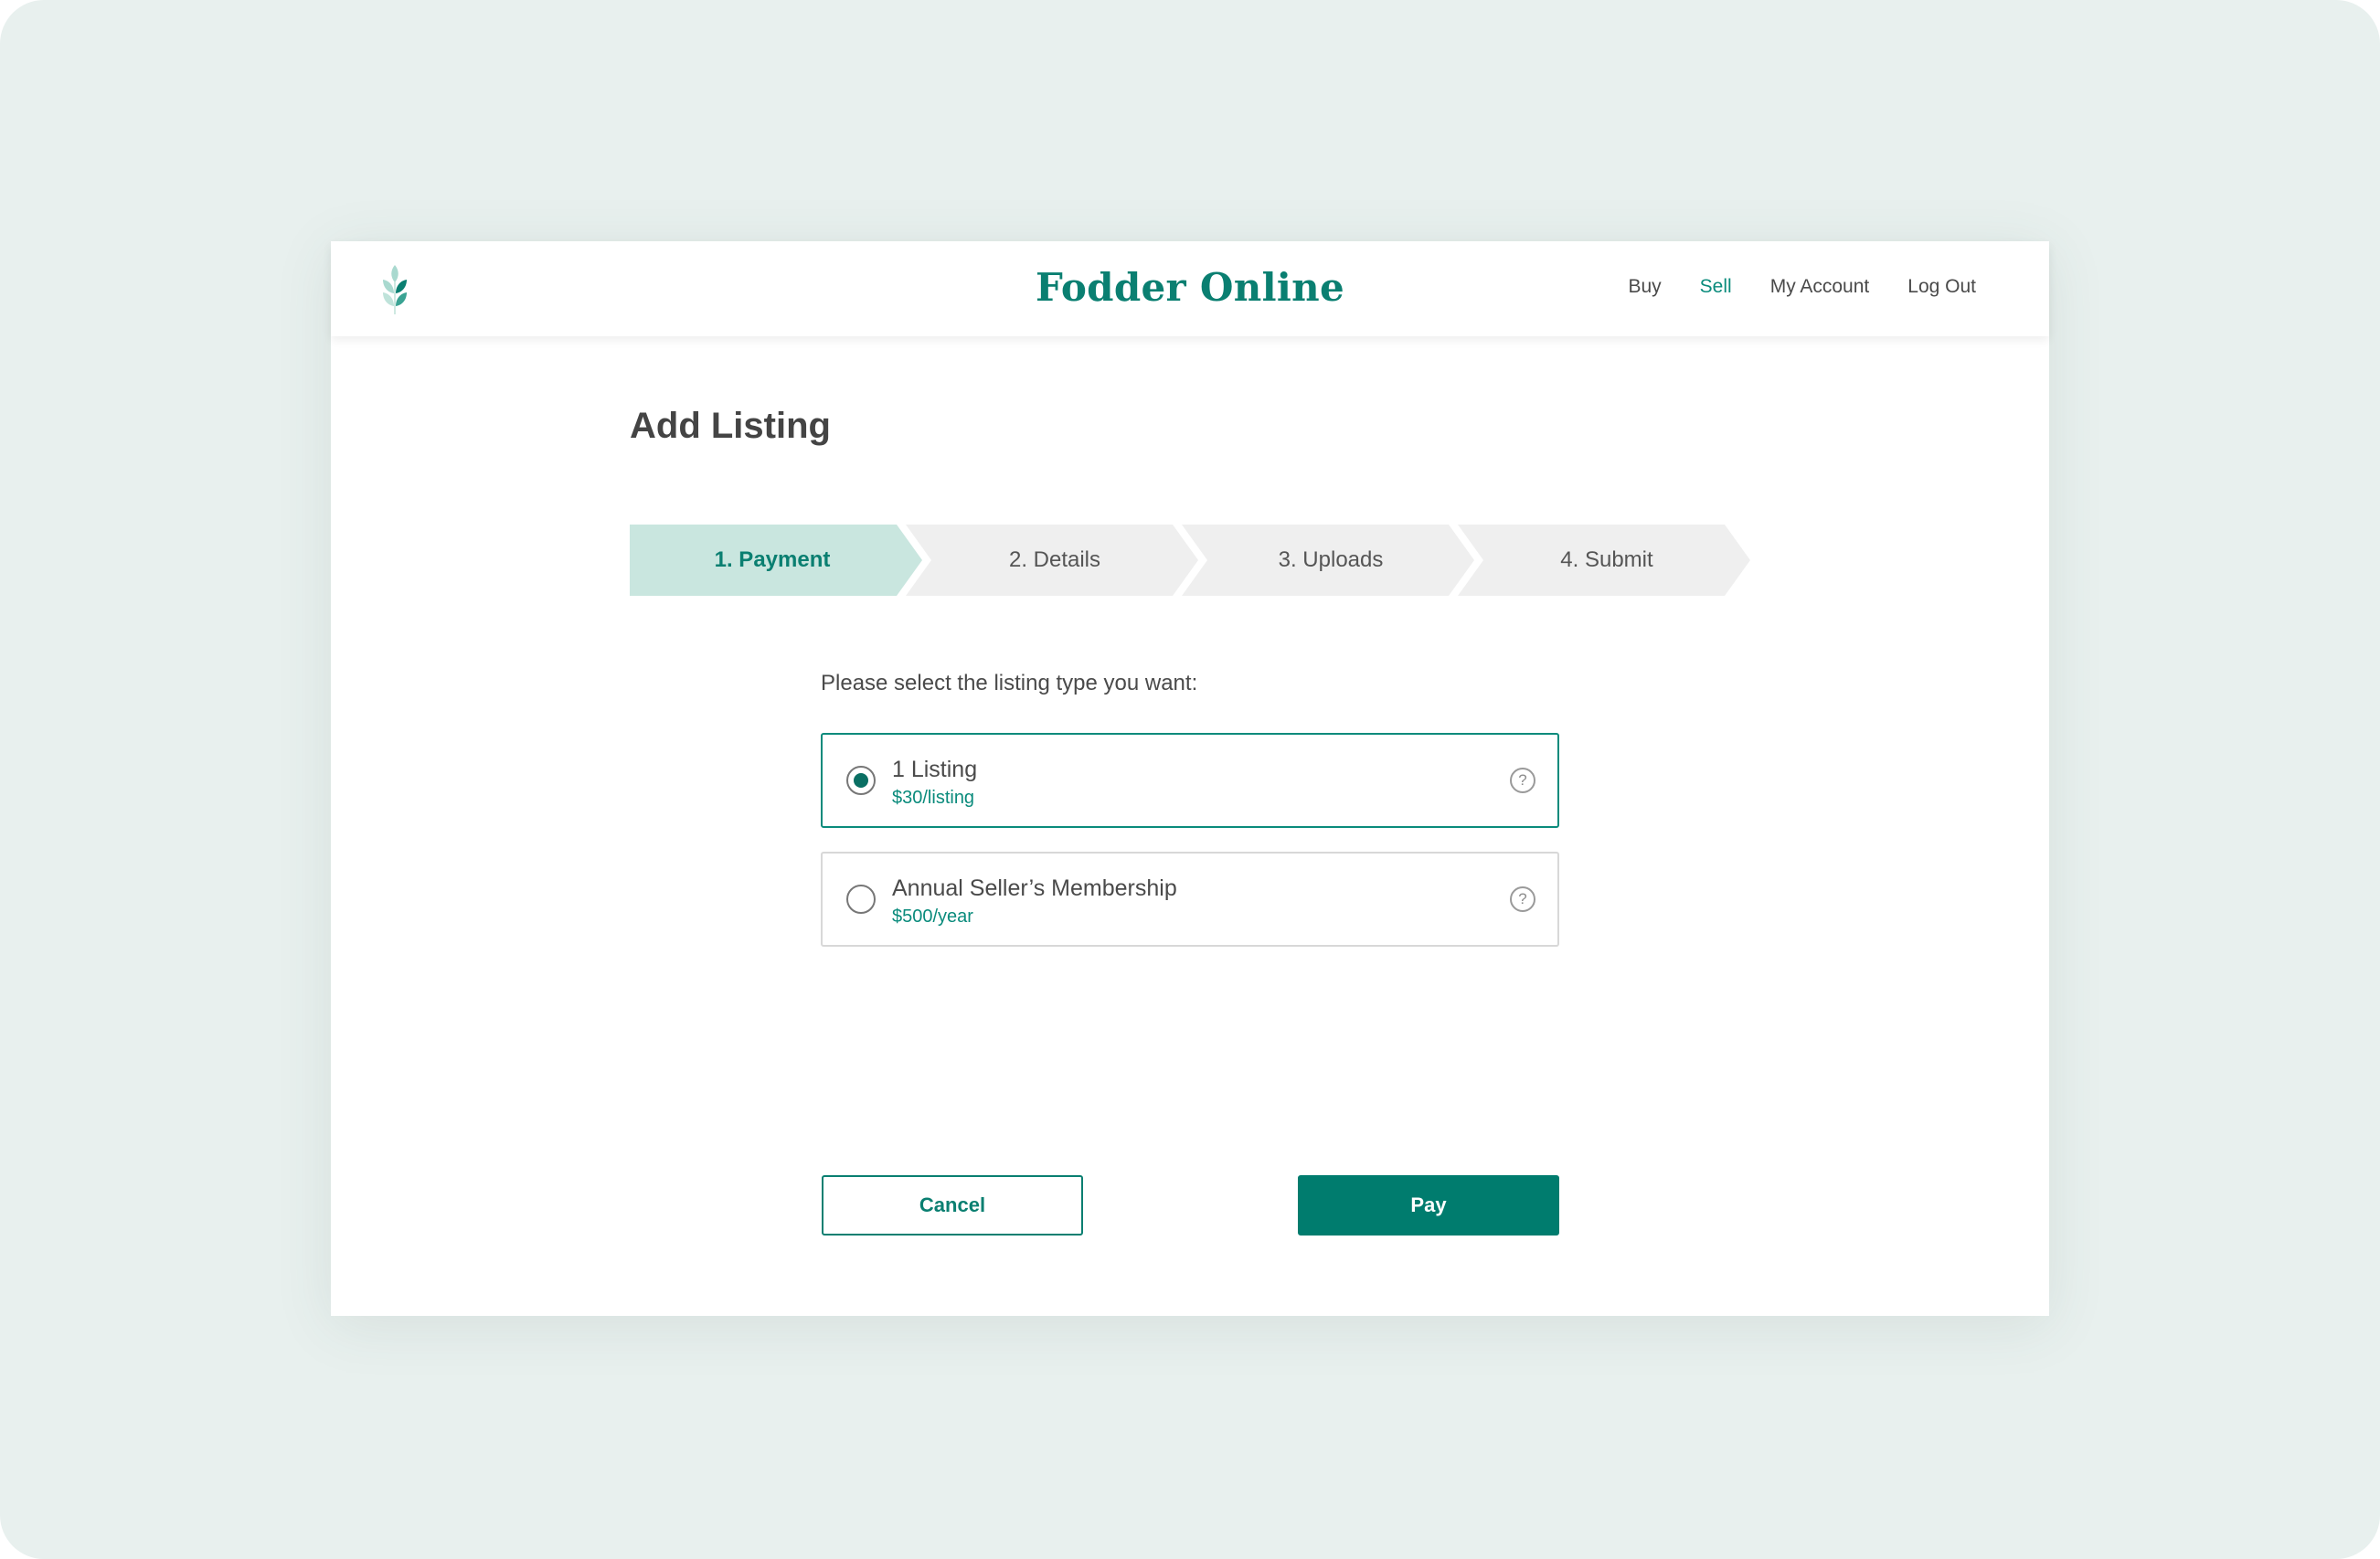  Describe the element at coordinates (861, 780) in the screenshot. I see `radio-selected` at that location.